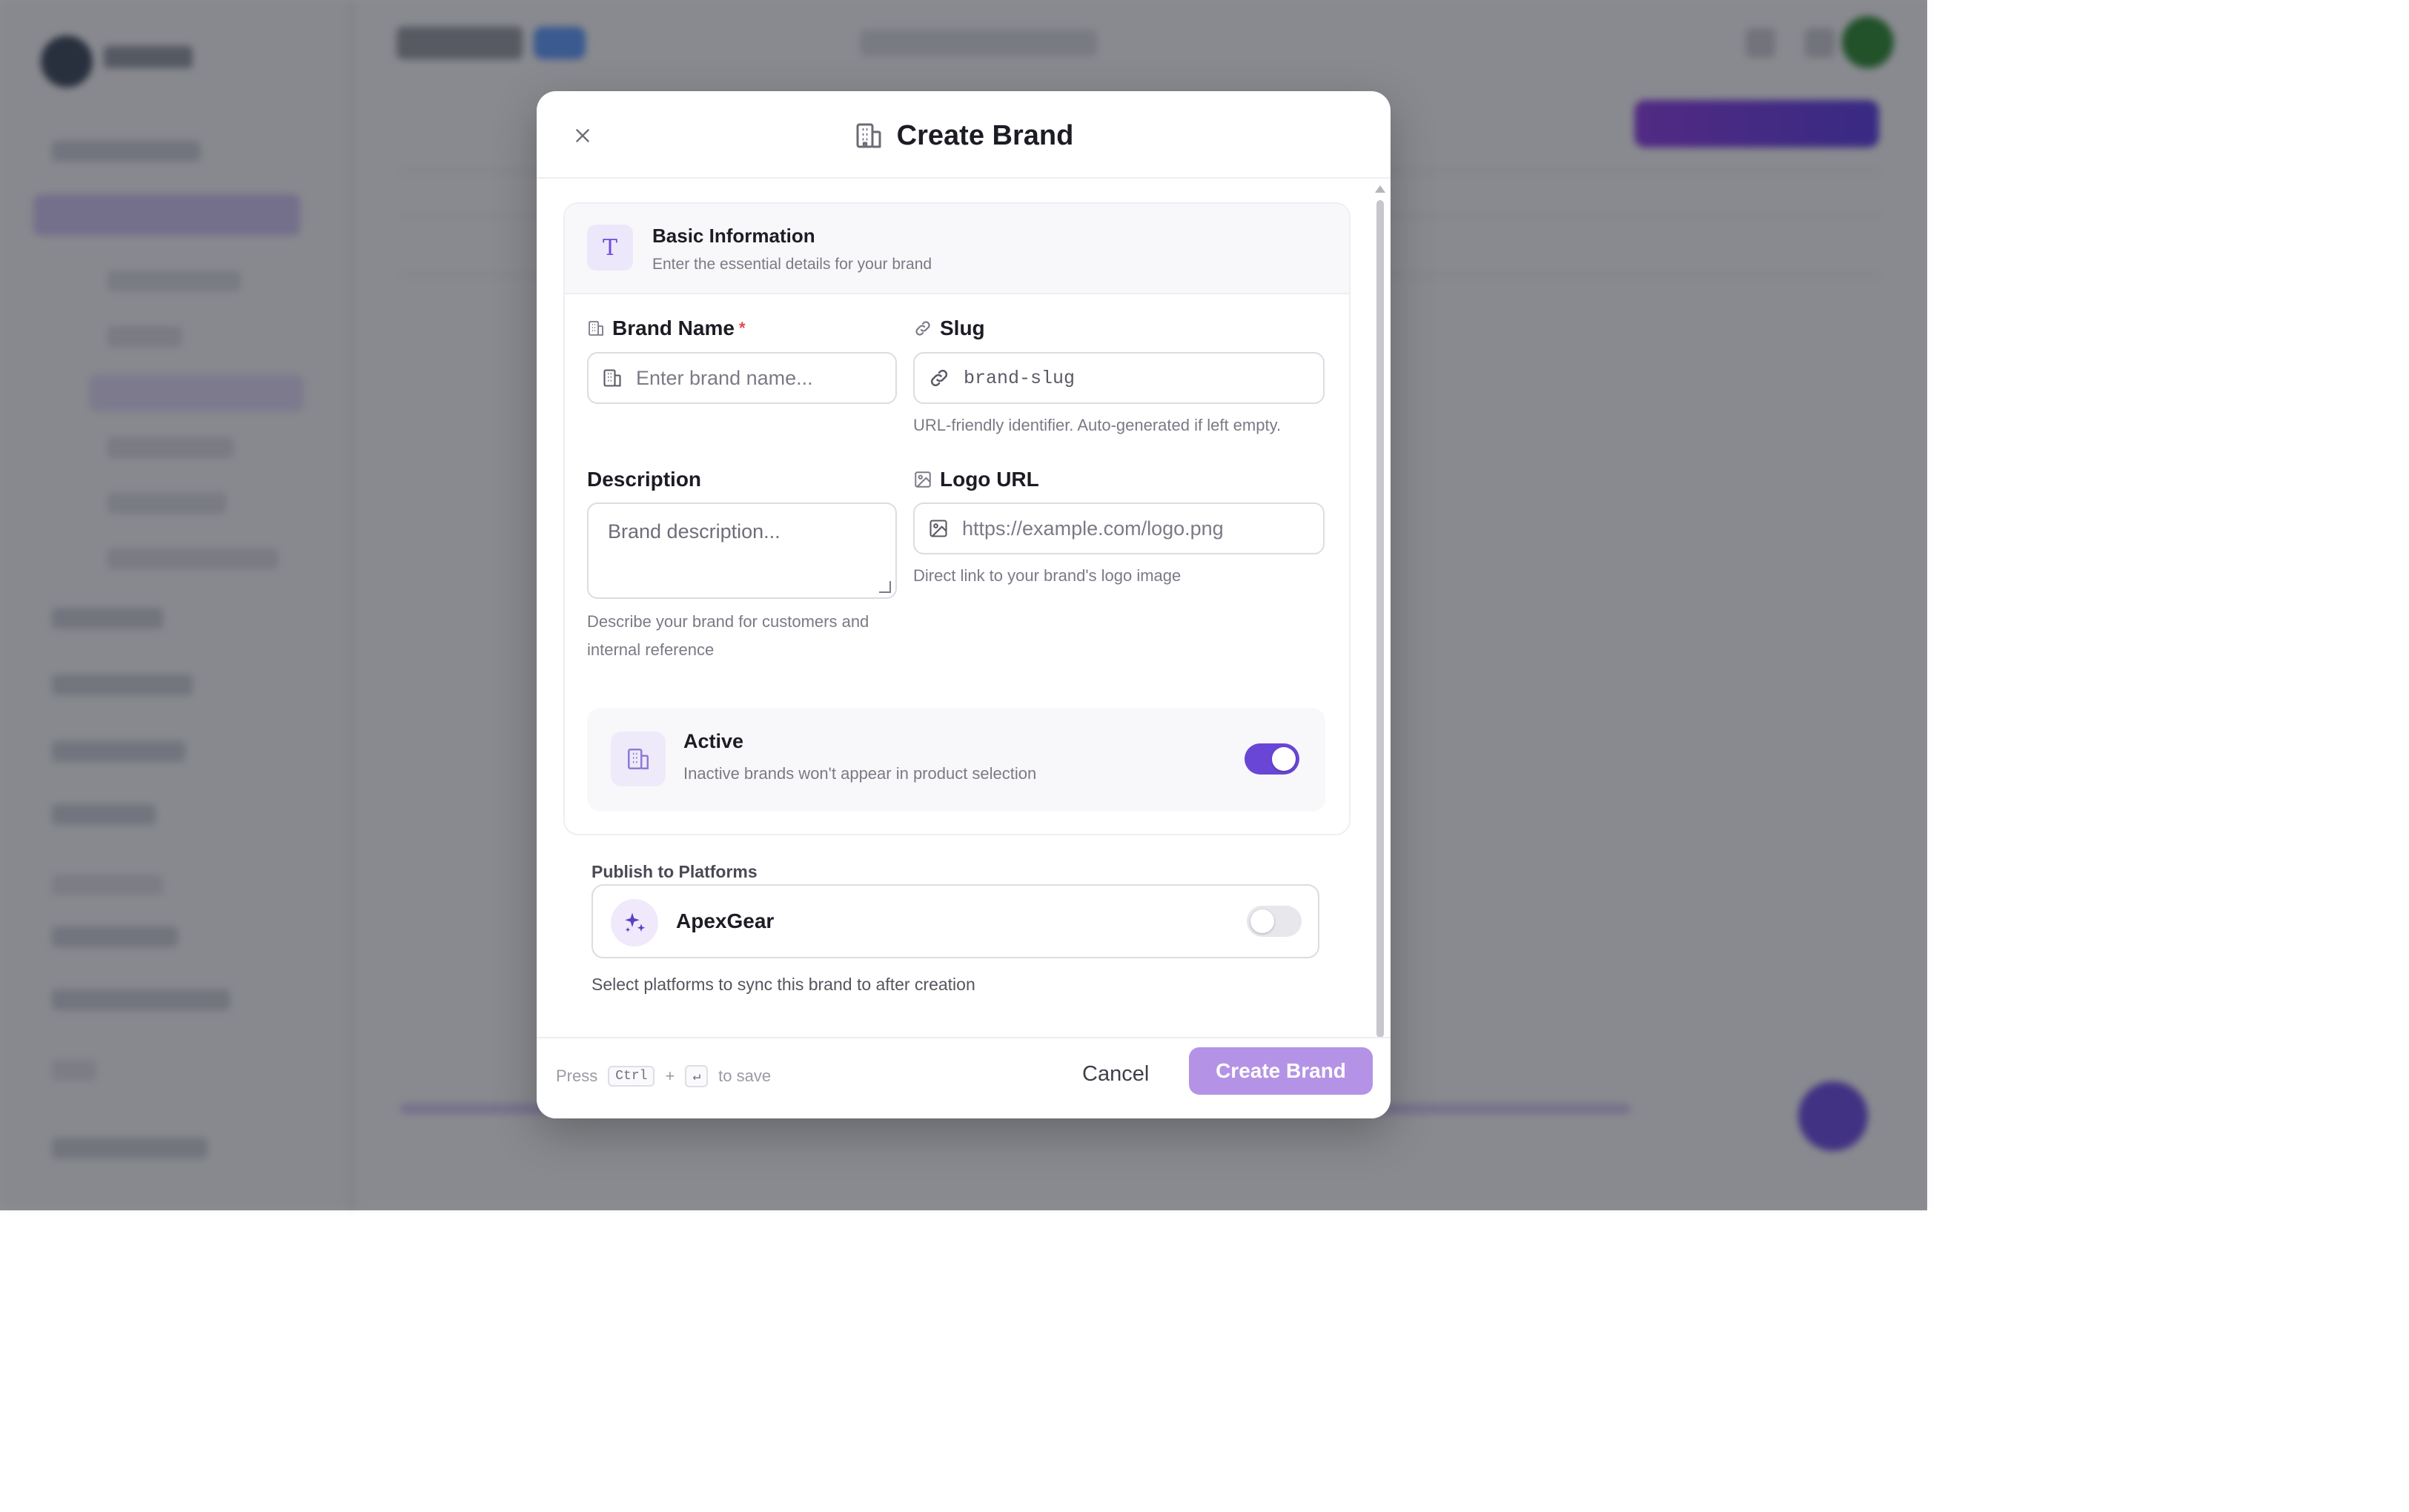 This screenshot has width=2409, height=1512. I want to click on description-field, so click(742, 551).